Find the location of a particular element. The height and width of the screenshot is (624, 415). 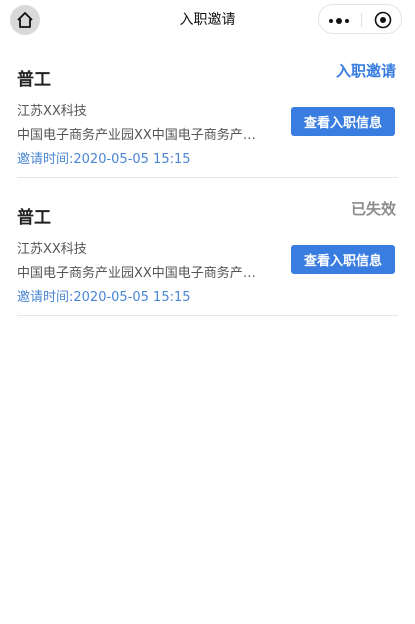

capsule-divider is located at coordinates (361, 20).